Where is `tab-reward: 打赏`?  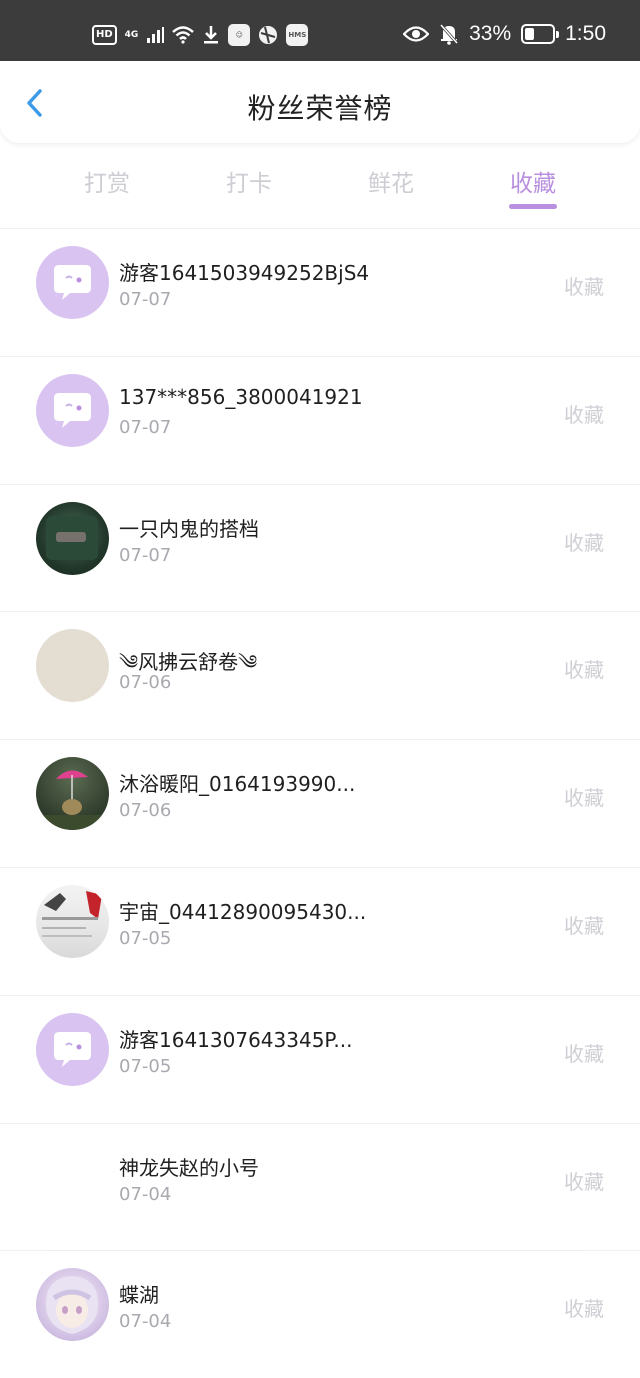 tab-reward: 打赏 is located at coordinates (107, 188).